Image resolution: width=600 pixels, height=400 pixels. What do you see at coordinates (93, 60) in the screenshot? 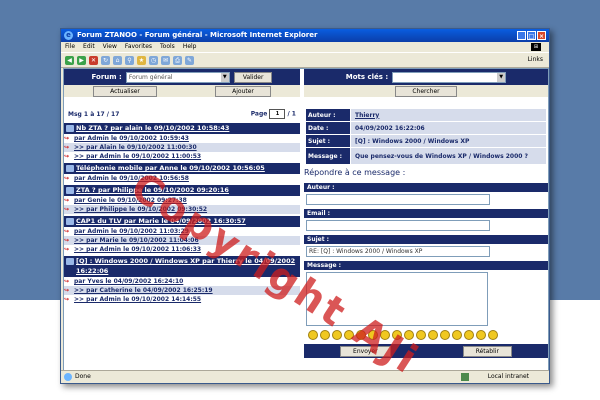
I see `stop-icon: ✕` at bounding box center [93, 60].